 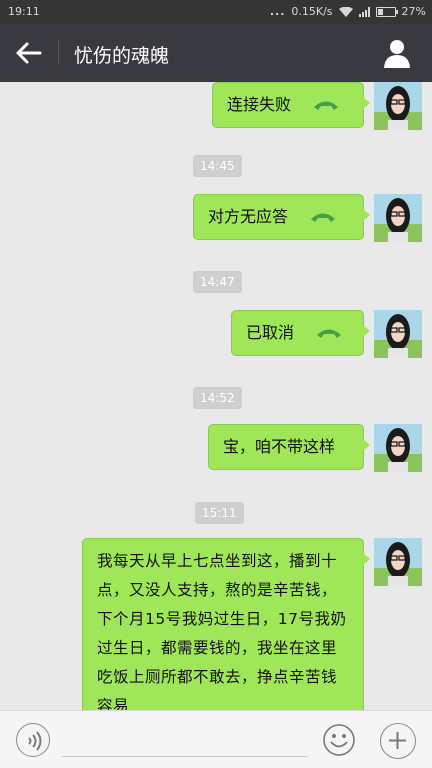 I want to click on call-status-text: 连接失败, so click(x=259, y=104).